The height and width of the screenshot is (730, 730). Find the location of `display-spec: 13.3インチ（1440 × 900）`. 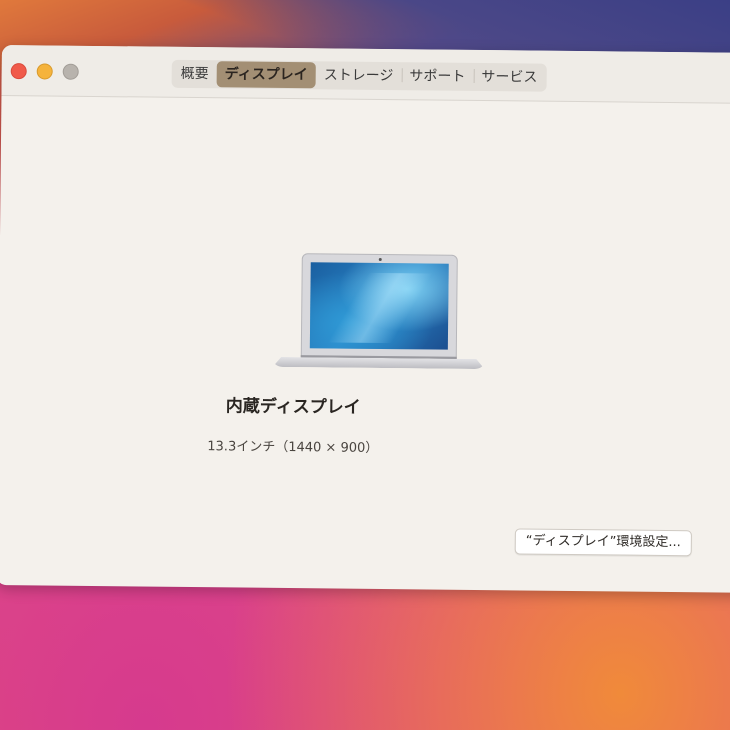

display-spec: 13.3インチ（1440 × 900） is located at coordinates (293, 447).